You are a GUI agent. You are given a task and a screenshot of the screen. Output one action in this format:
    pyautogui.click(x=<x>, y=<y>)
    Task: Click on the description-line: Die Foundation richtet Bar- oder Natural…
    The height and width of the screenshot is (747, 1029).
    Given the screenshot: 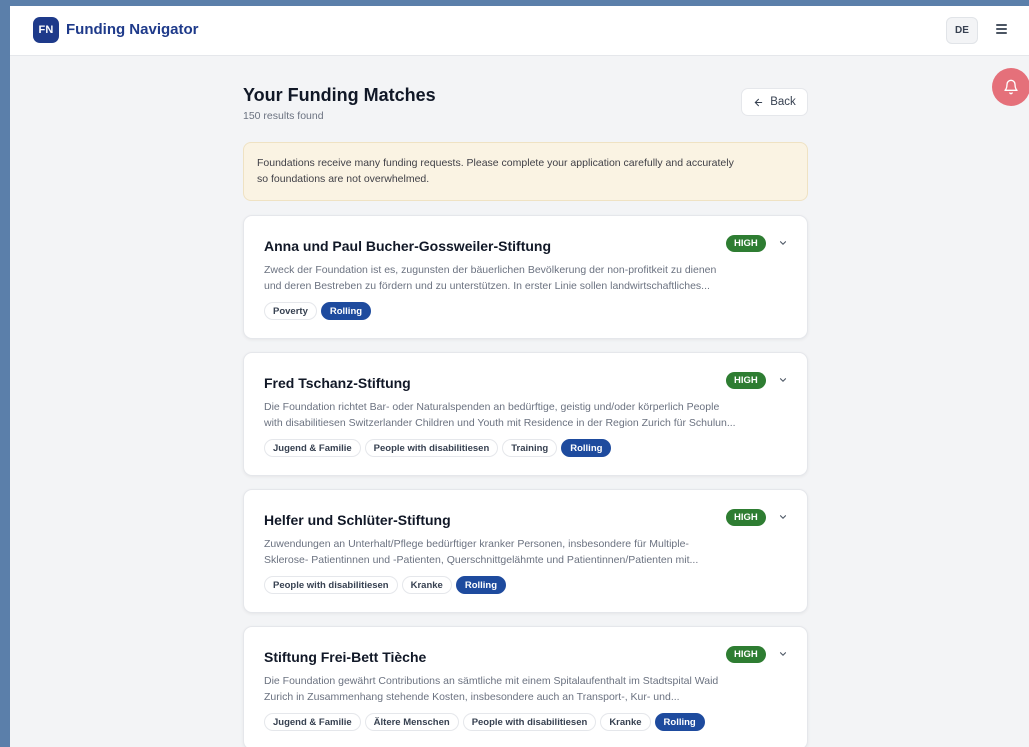 What is the action you would take?
    pyautogui.click(x=492, y=407)
    